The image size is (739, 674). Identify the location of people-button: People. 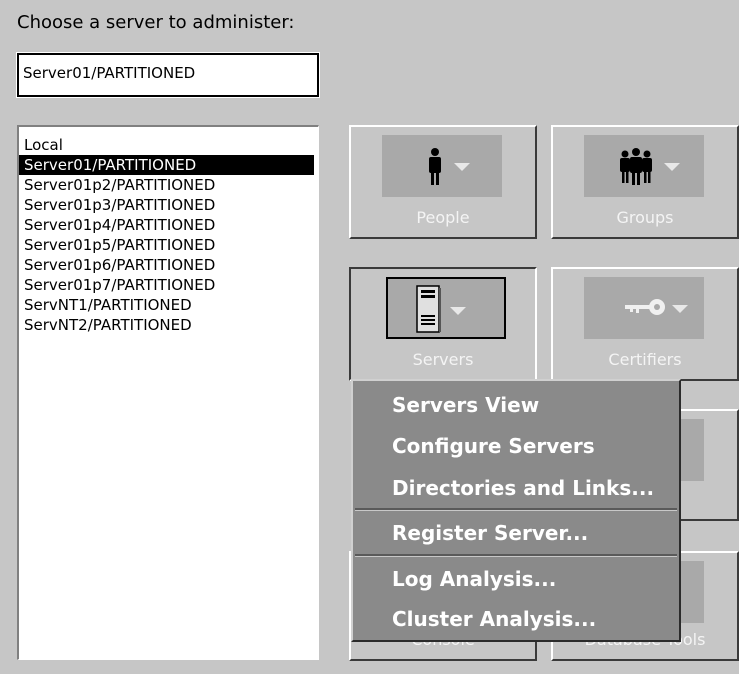
(443, 182).